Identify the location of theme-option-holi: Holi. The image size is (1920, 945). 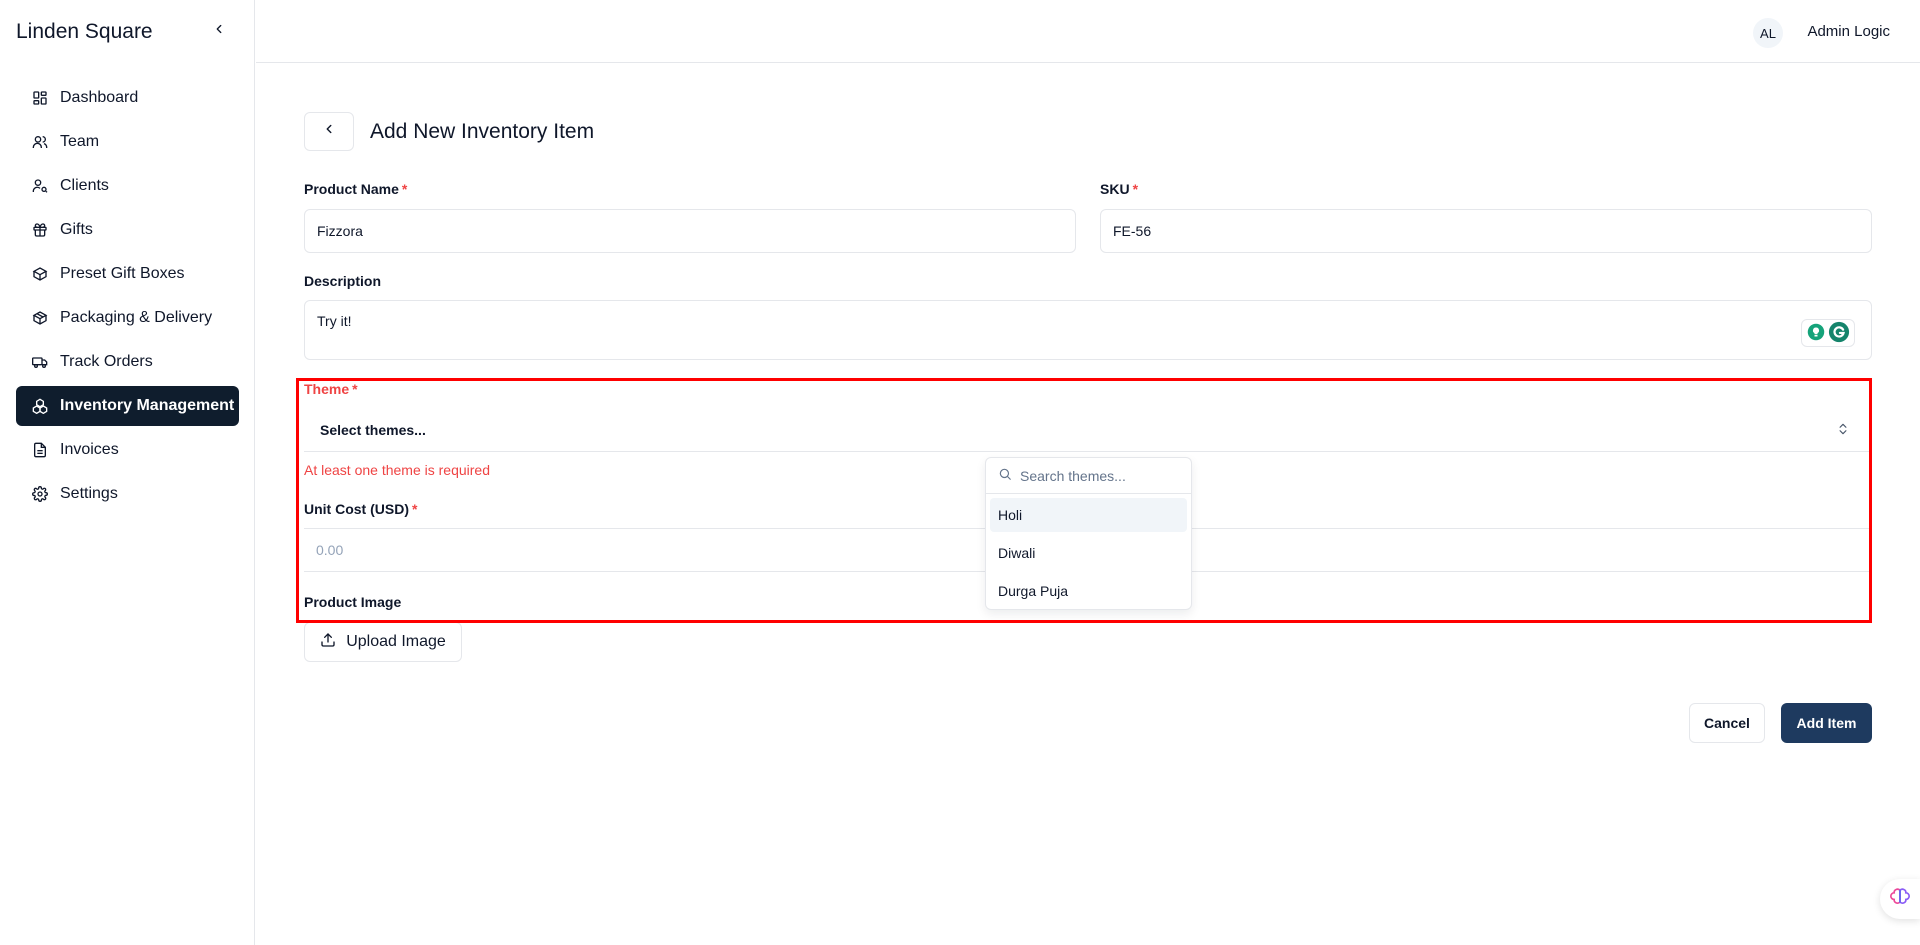
(1088, 515).